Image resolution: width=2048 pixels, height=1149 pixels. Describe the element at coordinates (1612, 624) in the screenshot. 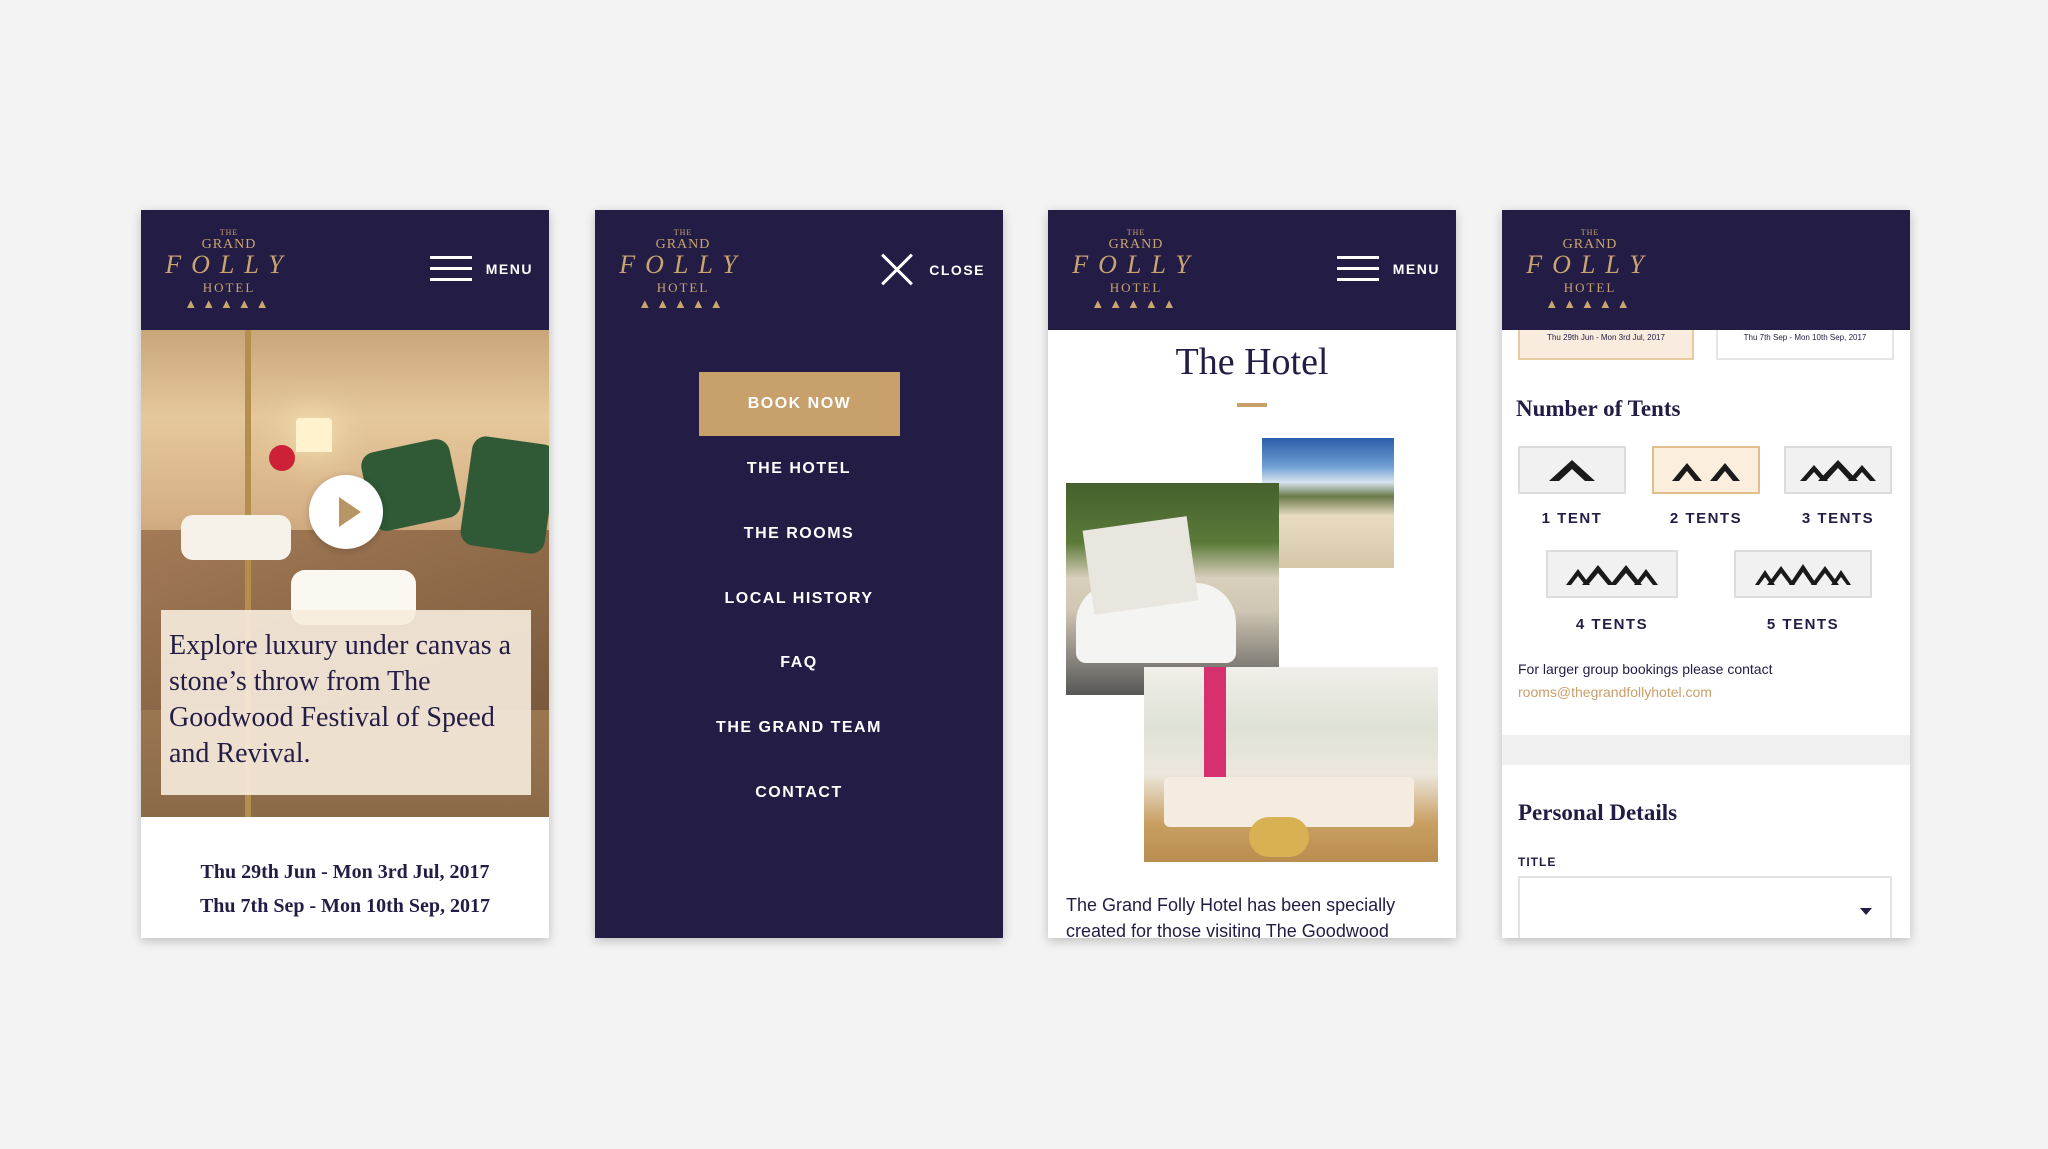

I see `tent-option-4-label: 4 TENTS` at that location.